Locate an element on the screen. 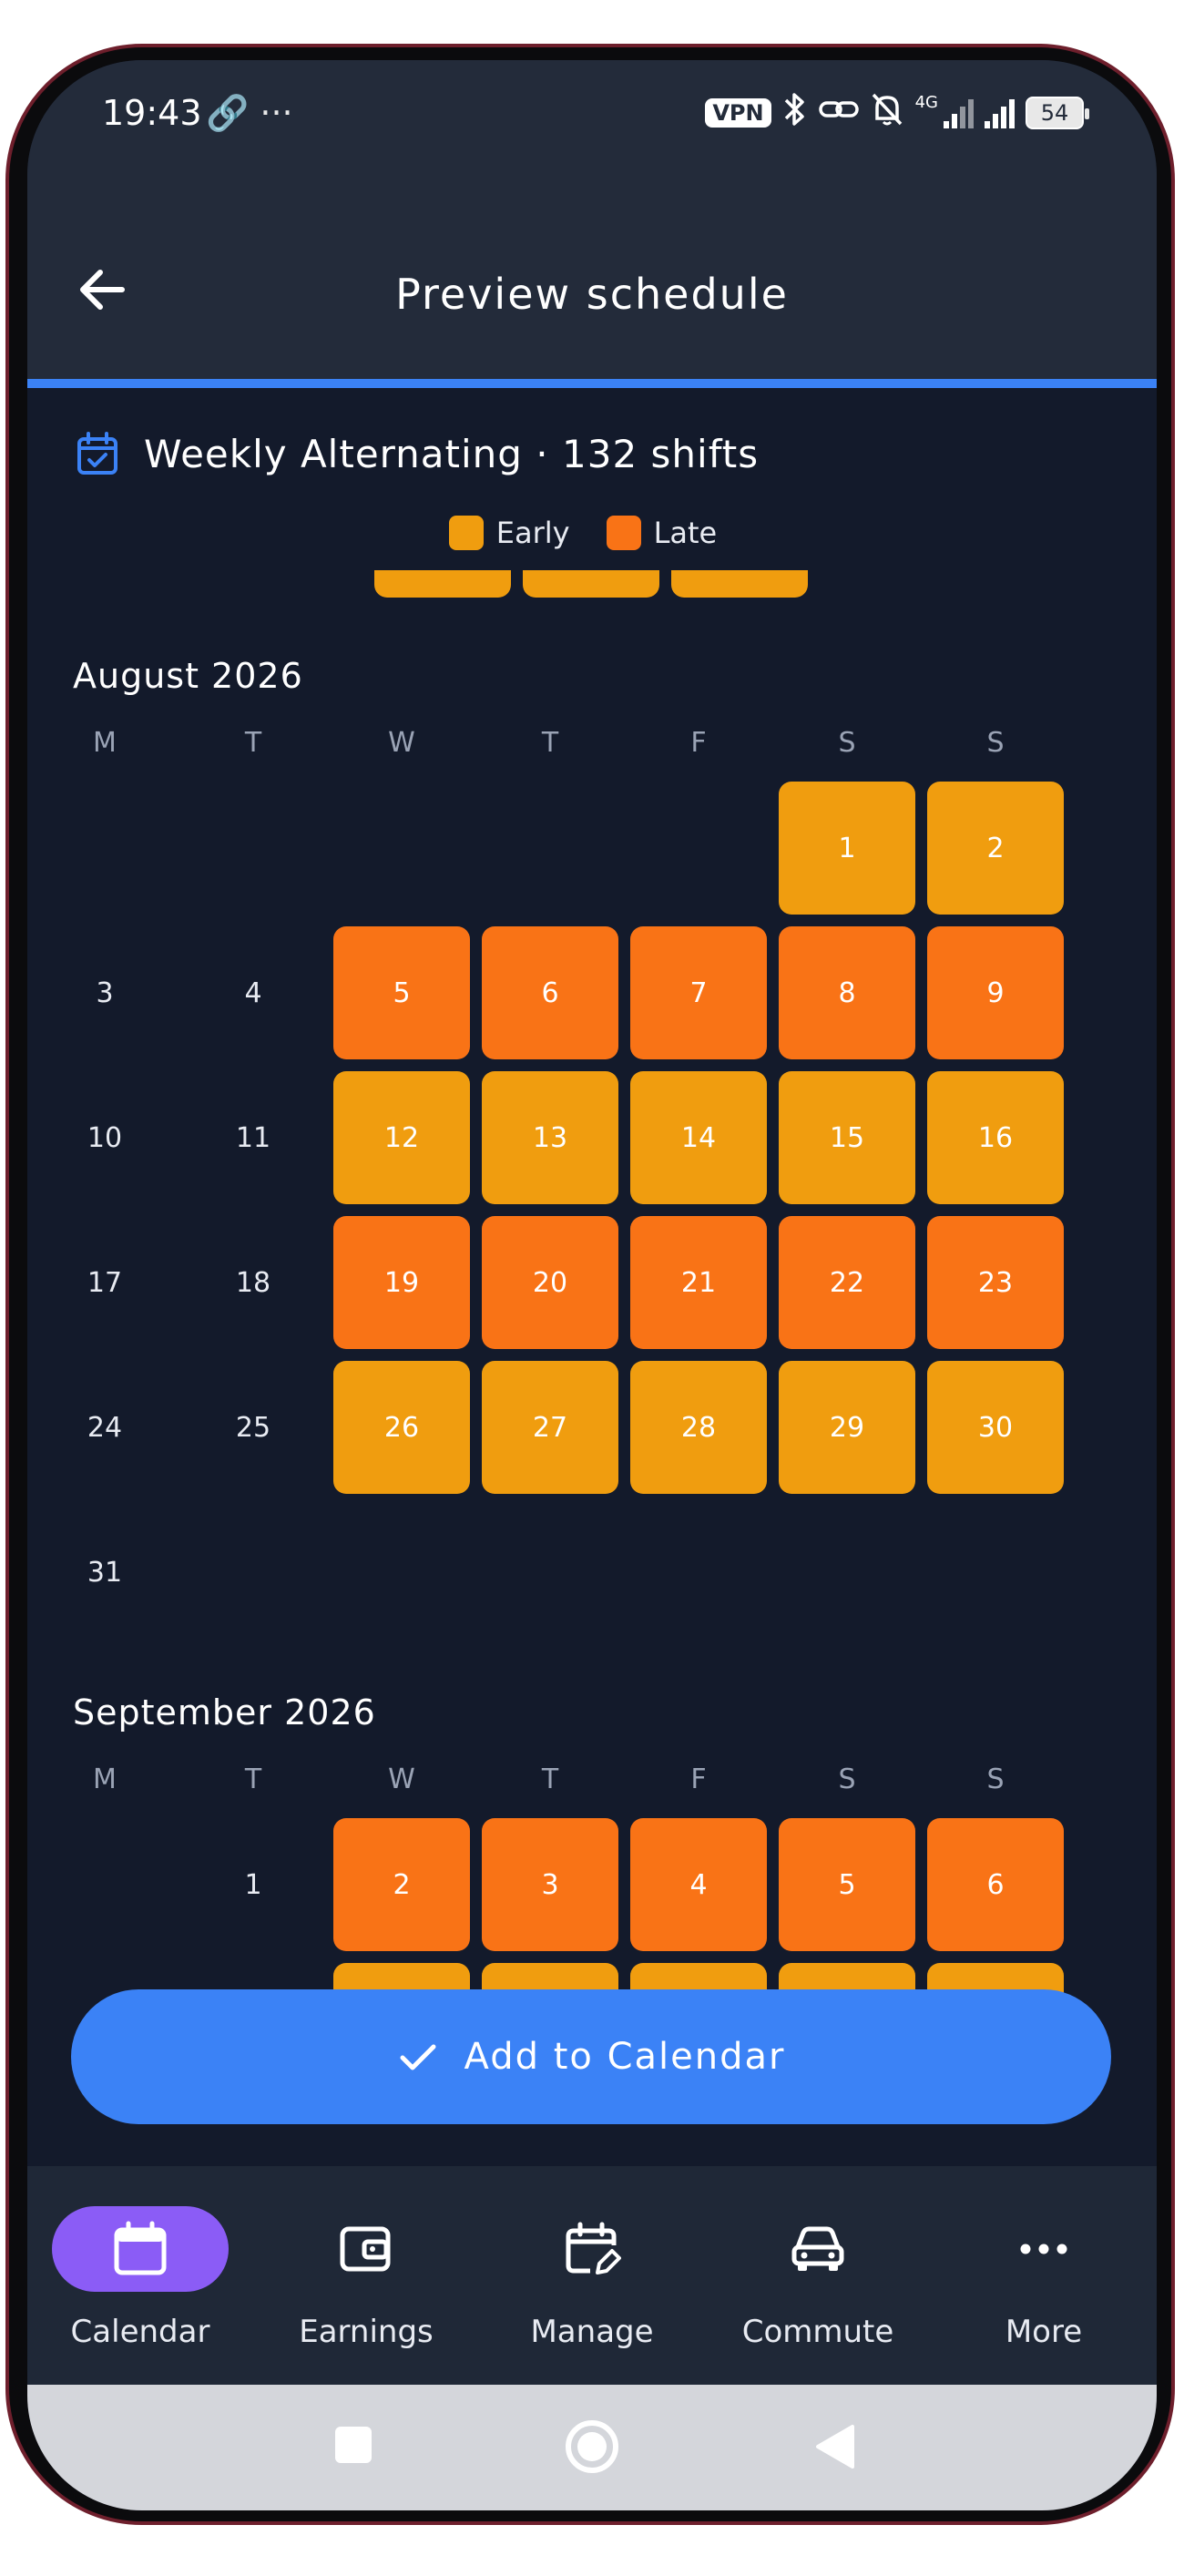  weekday-label: W is located at coordinates (401, 1779).